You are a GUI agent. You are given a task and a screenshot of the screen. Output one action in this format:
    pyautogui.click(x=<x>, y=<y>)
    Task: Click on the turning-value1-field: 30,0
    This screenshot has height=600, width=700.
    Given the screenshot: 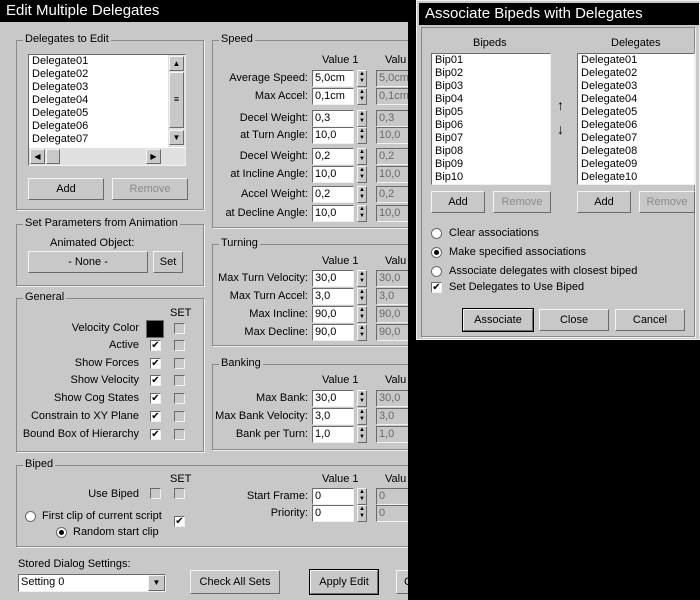 What is the action you would take?
    pyautogui.click(x=333, y=278)
    